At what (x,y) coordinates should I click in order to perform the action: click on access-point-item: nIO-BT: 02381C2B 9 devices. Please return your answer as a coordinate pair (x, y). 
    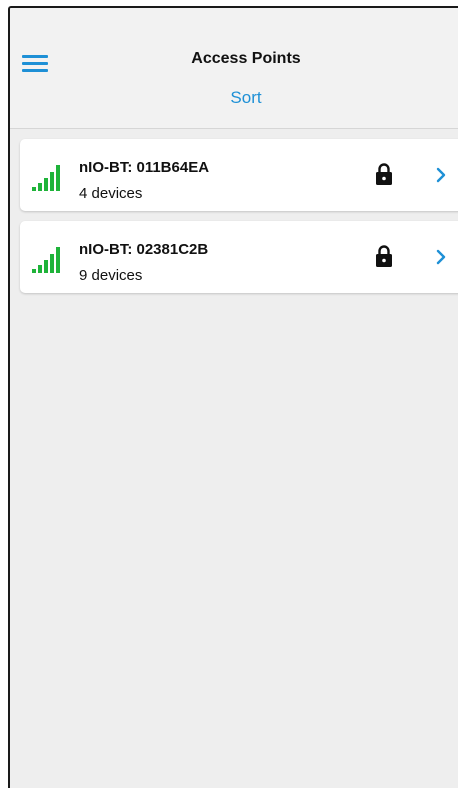
    Looking at the image, I should click on (239, 257).